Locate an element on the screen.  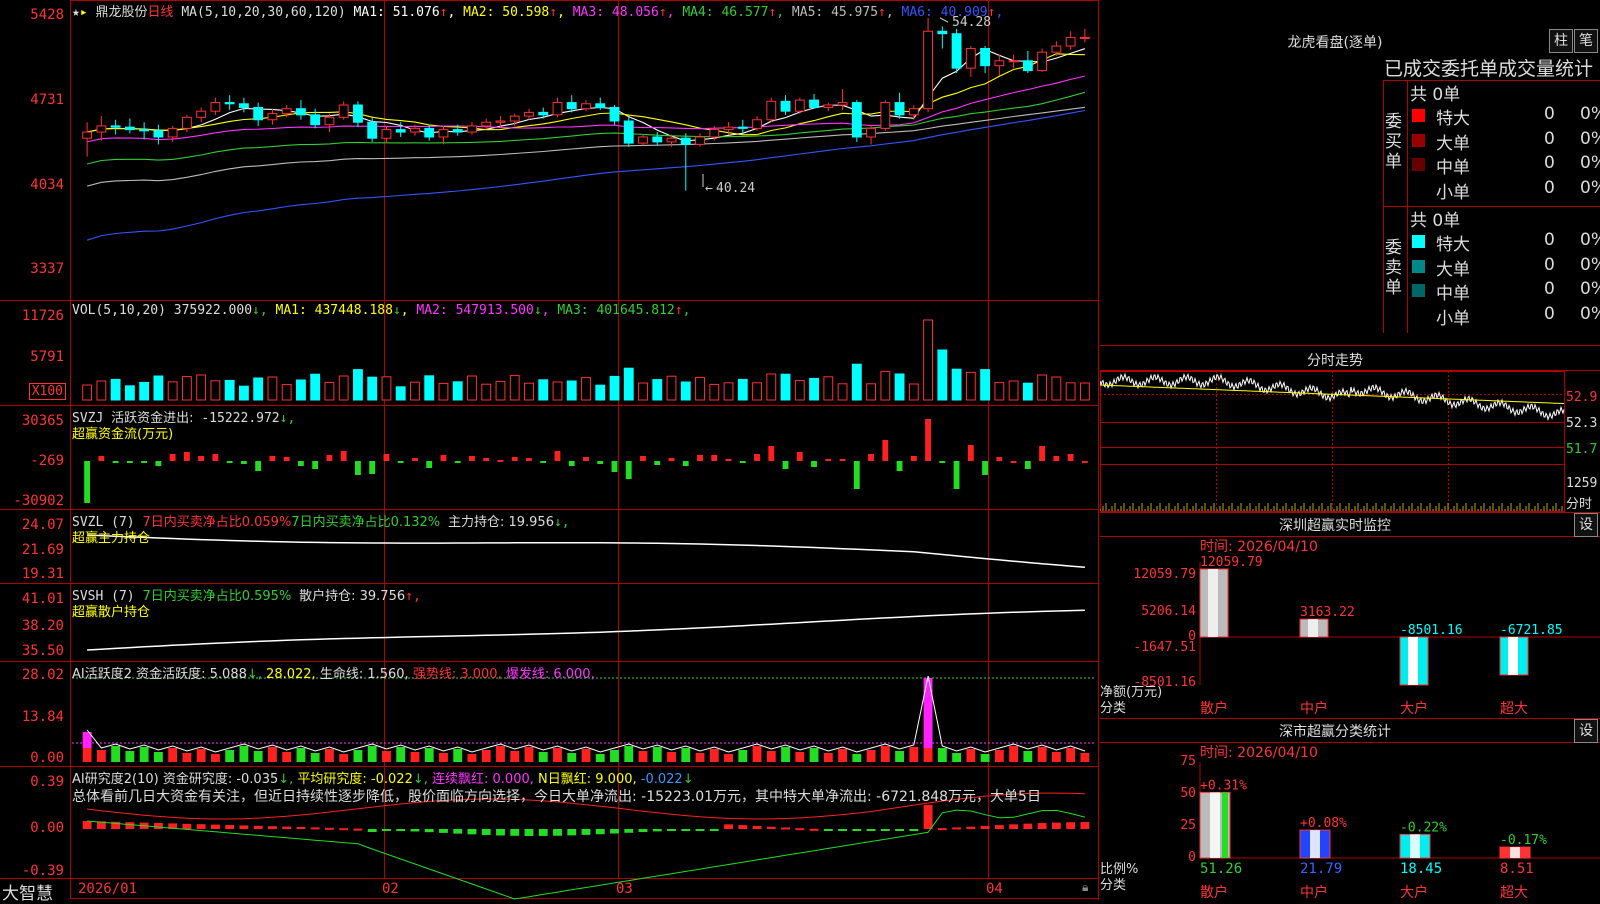
order-stat-row: 中单00% is located at coordinates (1505, 291).